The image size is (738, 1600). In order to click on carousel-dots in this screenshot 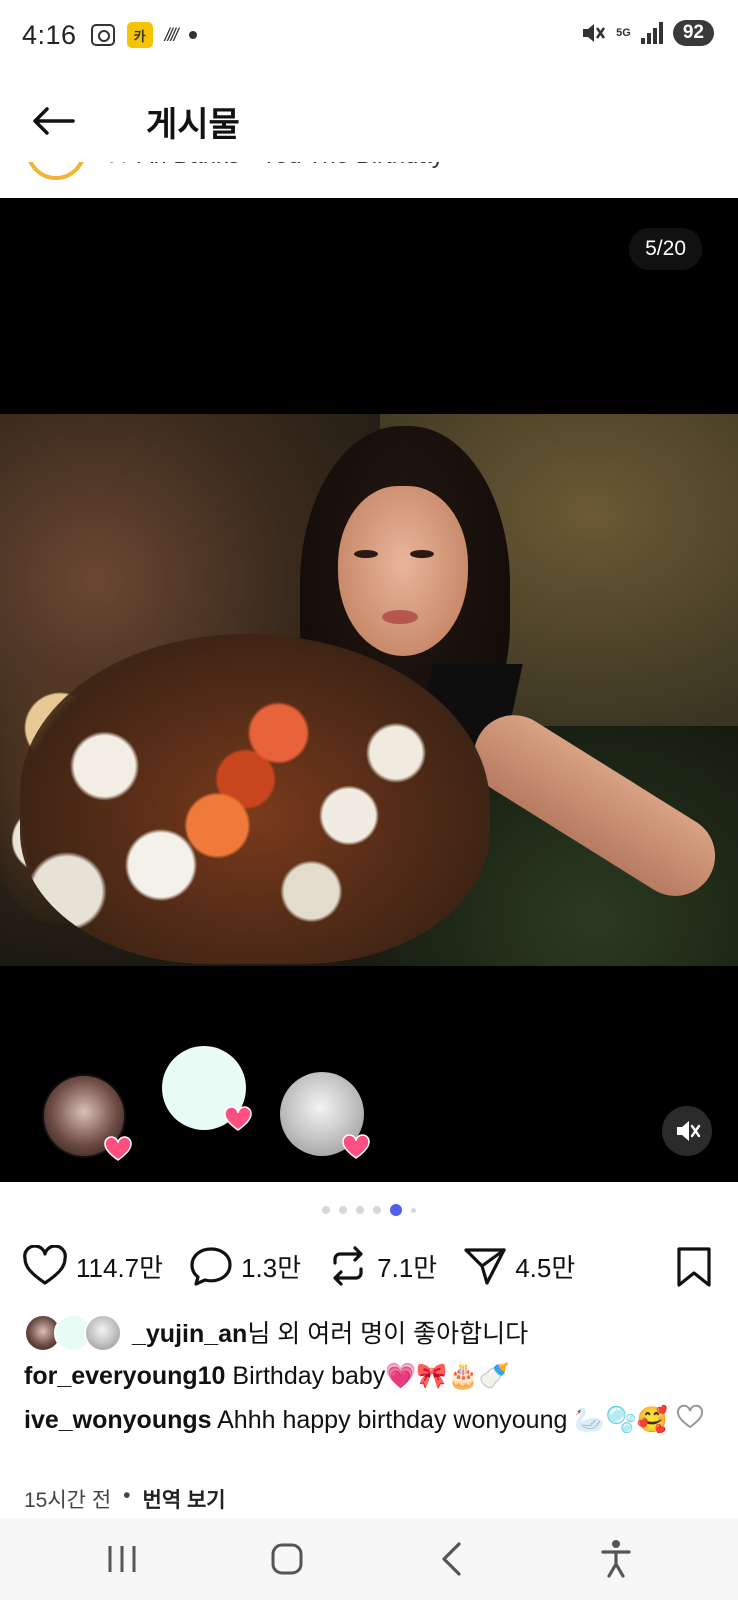, I will do `click(369, 1210)`.